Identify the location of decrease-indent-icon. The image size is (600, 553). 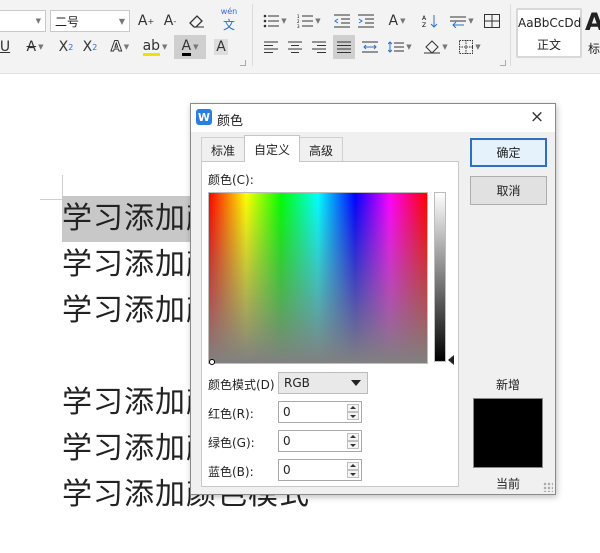
(342, 21).